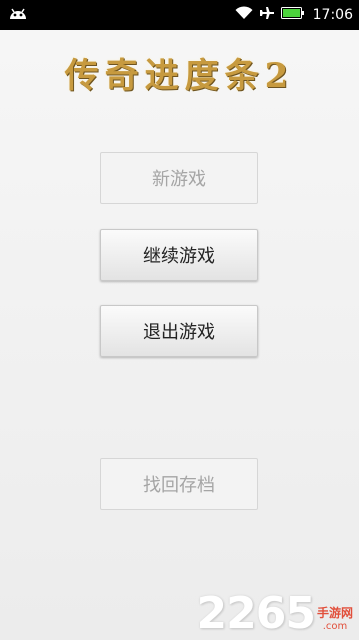 The height and width of the screenshot is (640, 359). Describe the element at coordinates (179, 76) in the screenshot. I see `game-title: 传奇进度条2` at that location.